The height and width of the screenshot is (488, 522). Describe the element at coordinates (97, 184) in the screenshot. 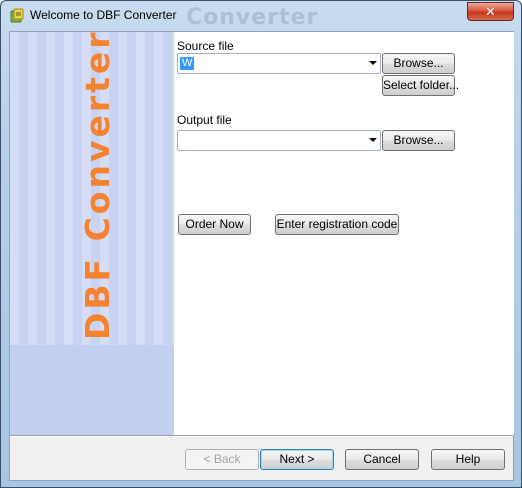

I see `side-banner-brand: DBF Converter` at that location.